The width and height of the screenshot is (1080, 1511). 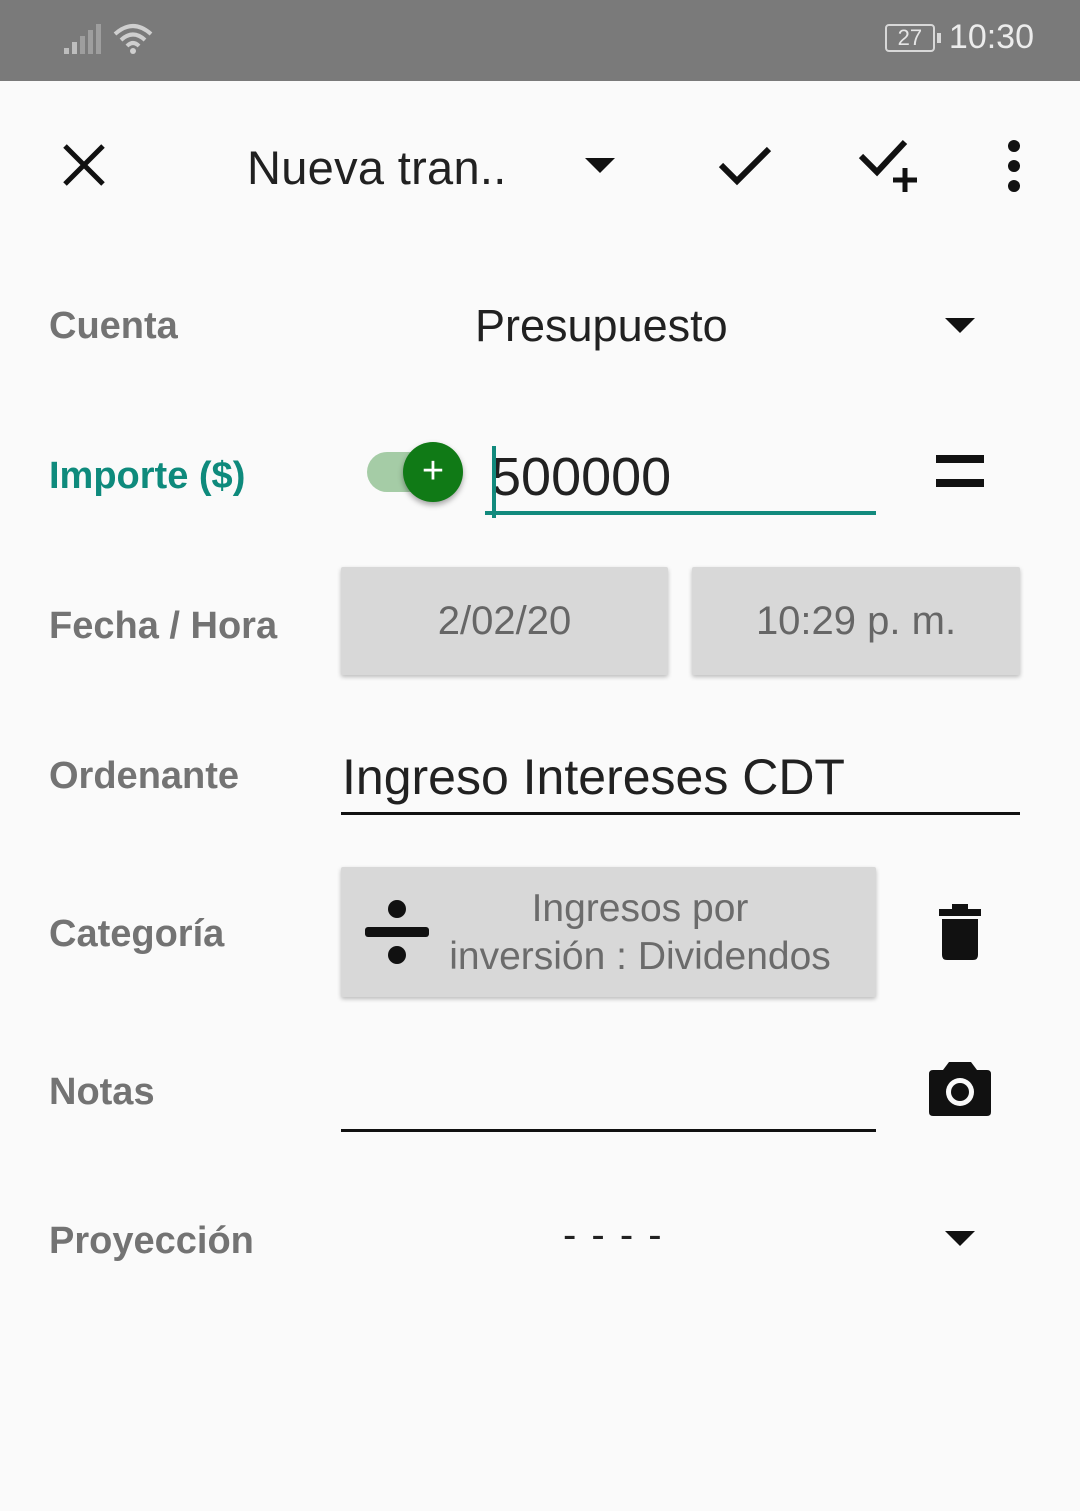 I want to click on close-icon, so click(x=84, y=165).